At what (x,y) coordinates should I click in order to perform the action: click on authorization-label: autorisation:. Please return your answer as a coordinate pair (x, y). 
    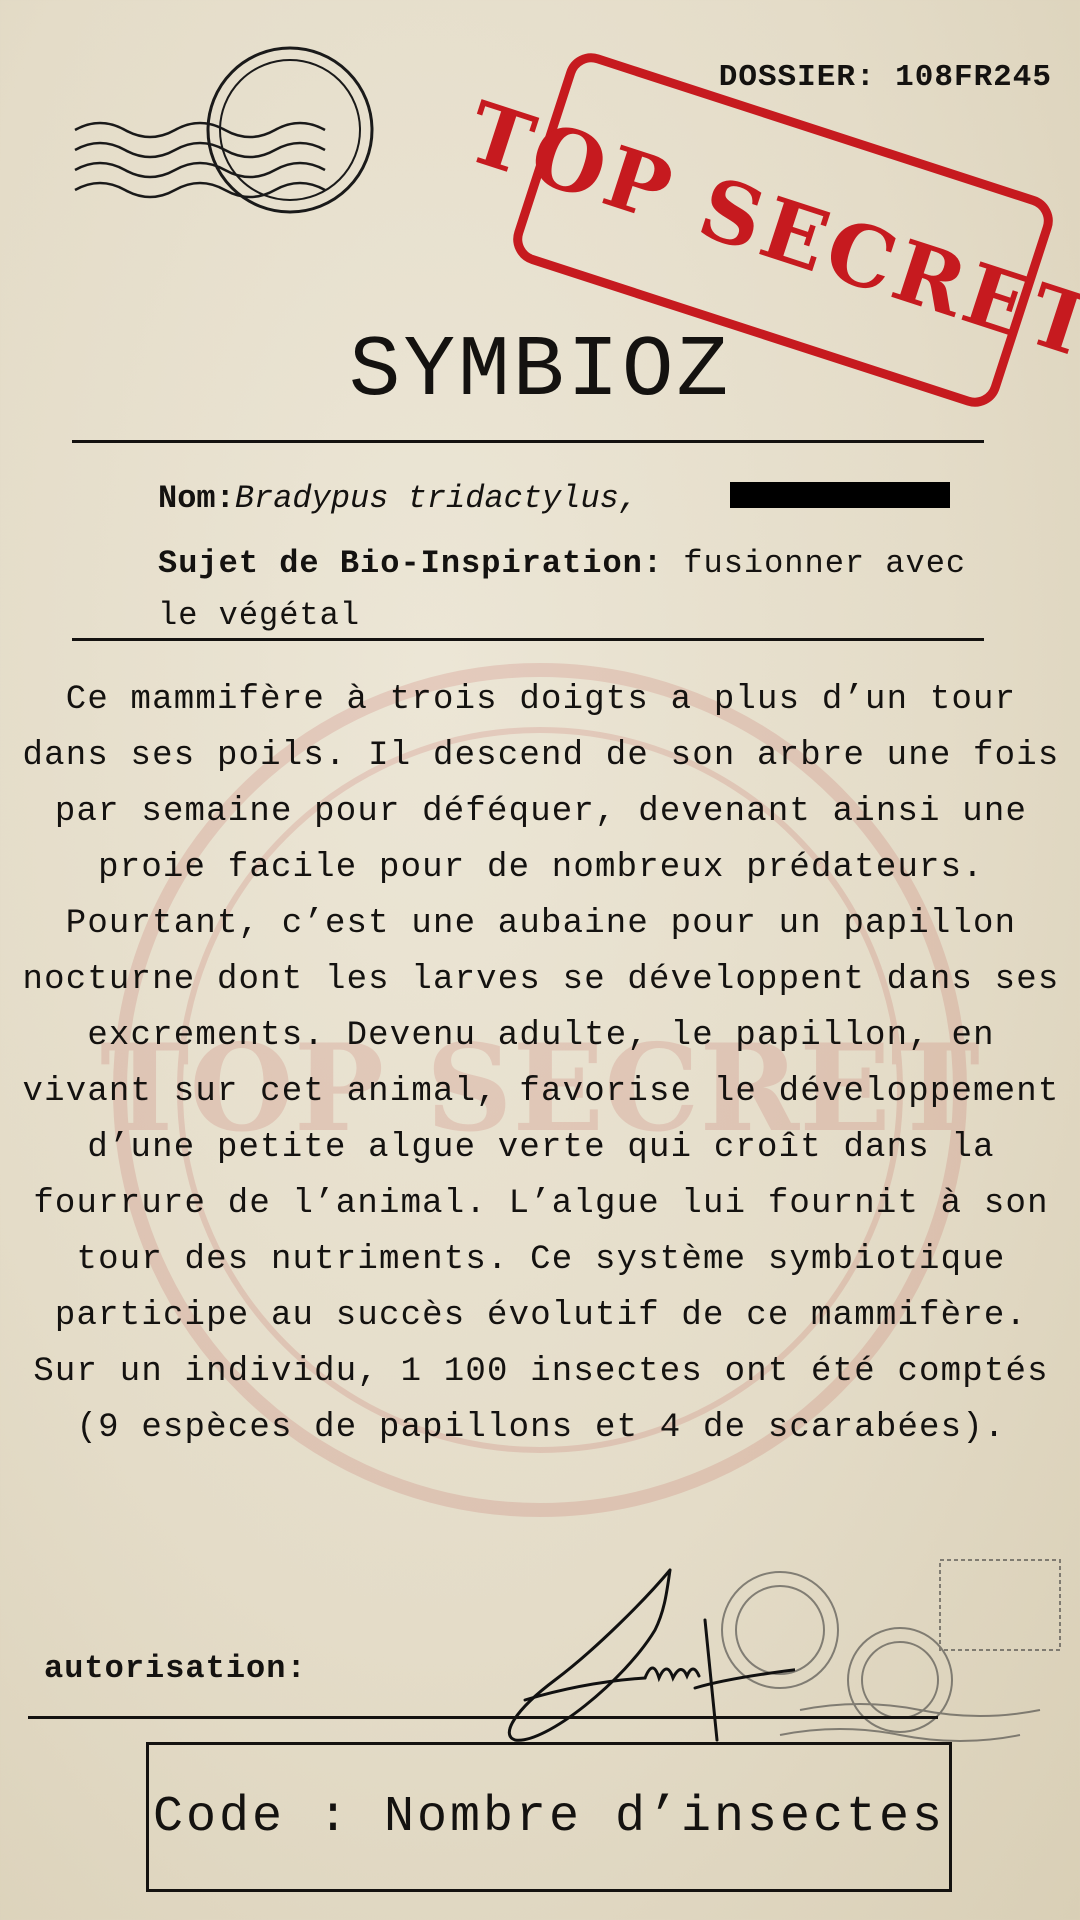
    Looking at the image, I should click on (175, 1668).